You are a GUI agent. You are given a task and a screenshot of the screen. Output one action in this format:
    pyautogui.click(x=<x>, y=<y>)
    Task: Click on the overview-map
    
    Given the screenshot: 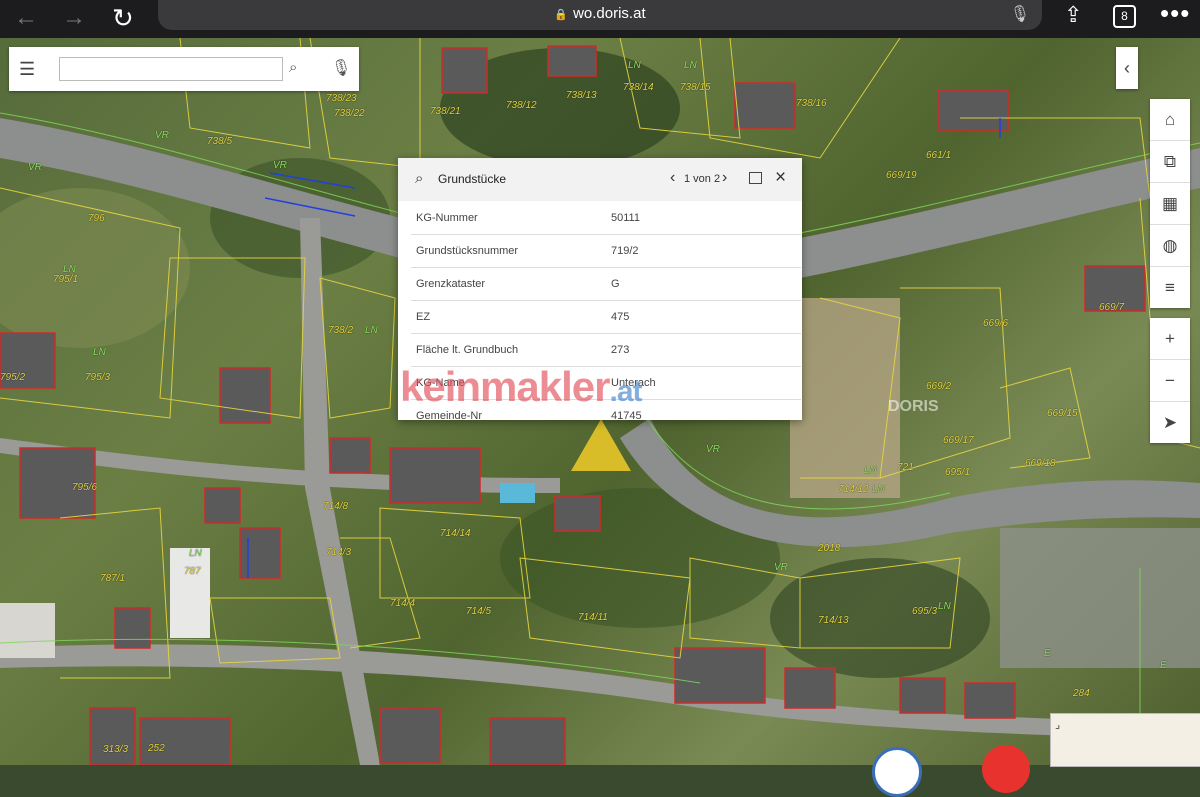 What is the action you would take?
    pyautogui.click(x=1125, y=740)
    